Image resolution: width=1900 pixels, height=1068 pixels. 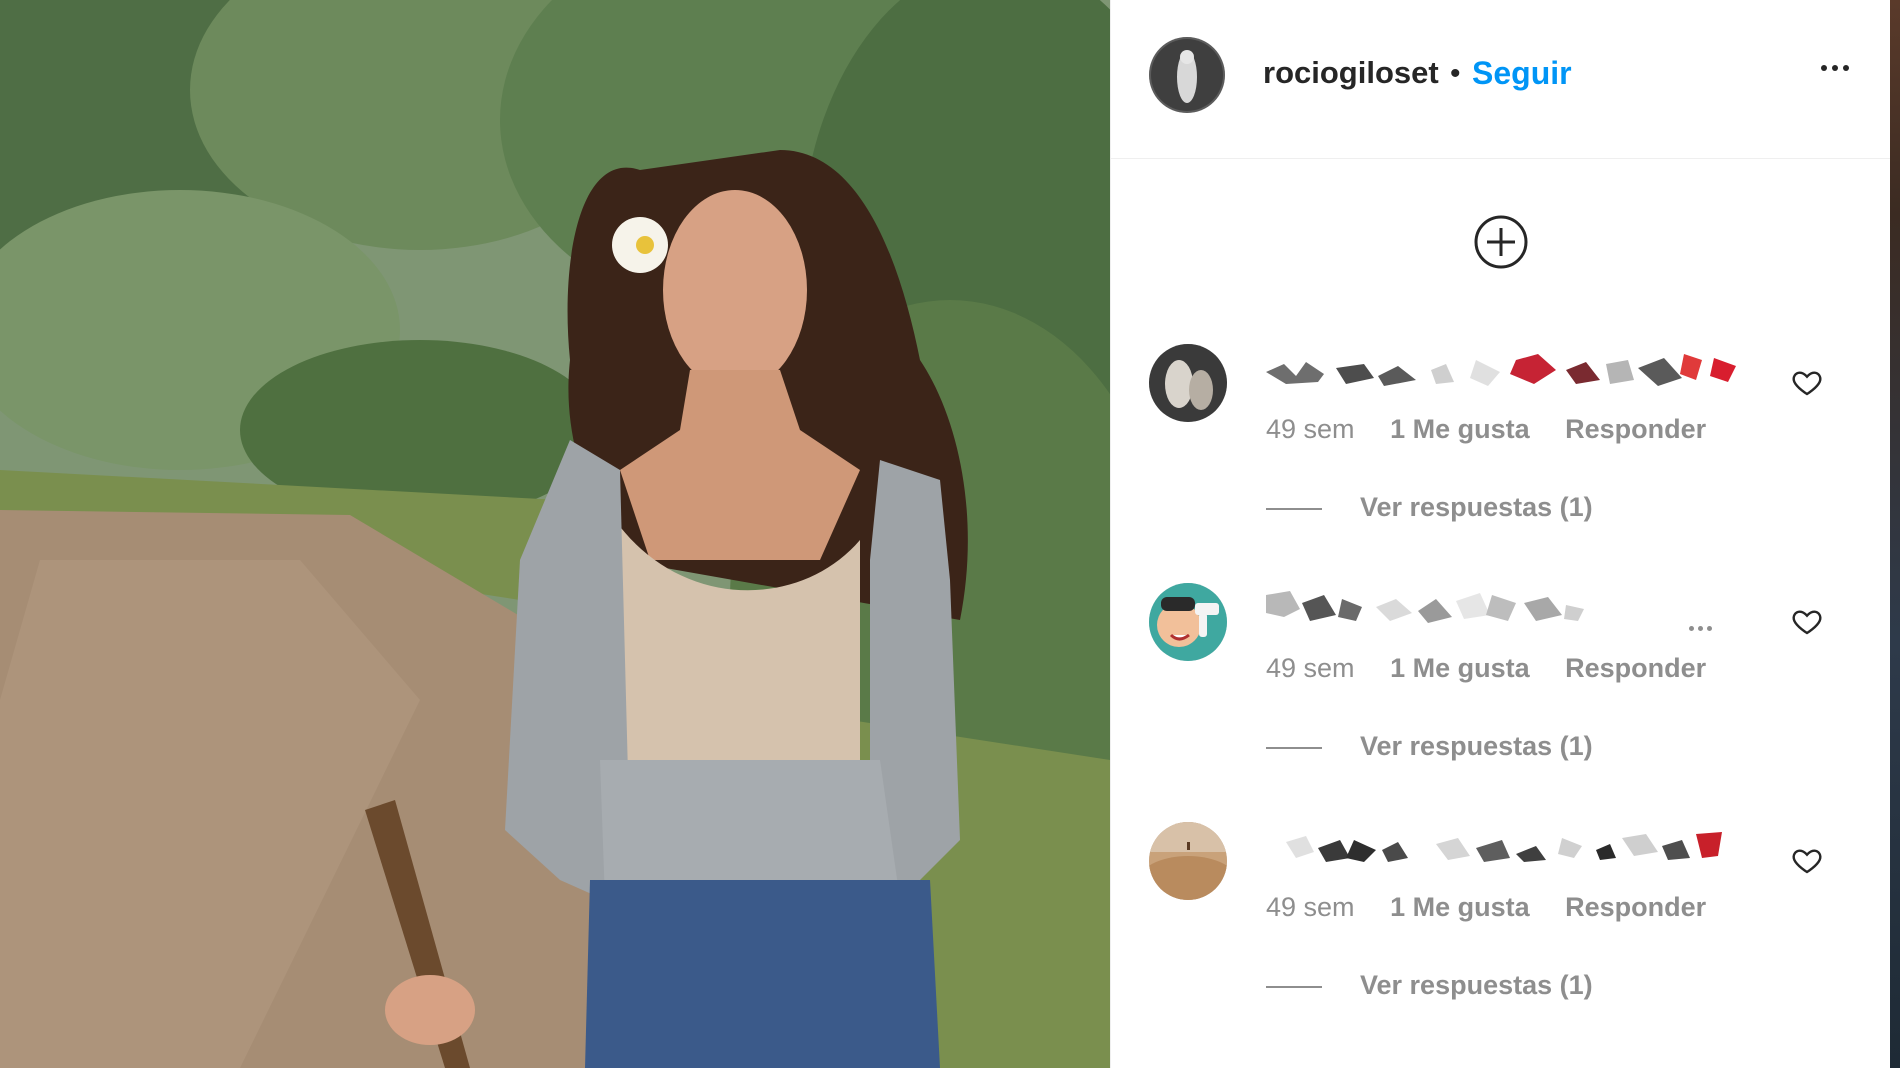 I want to click on avatar-desert-icon, so click(x=1188, y=861).